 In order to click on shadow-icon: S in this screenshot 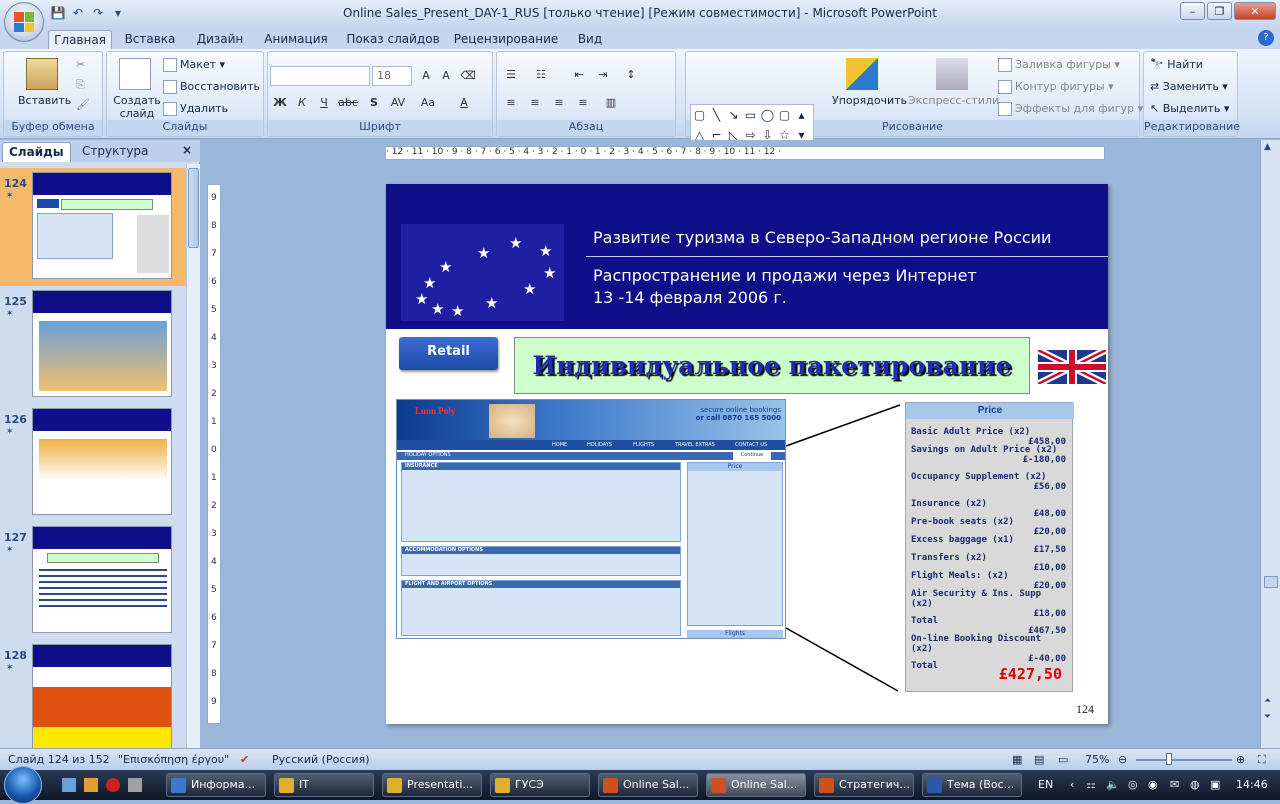, I will do `click(374, 103)`.